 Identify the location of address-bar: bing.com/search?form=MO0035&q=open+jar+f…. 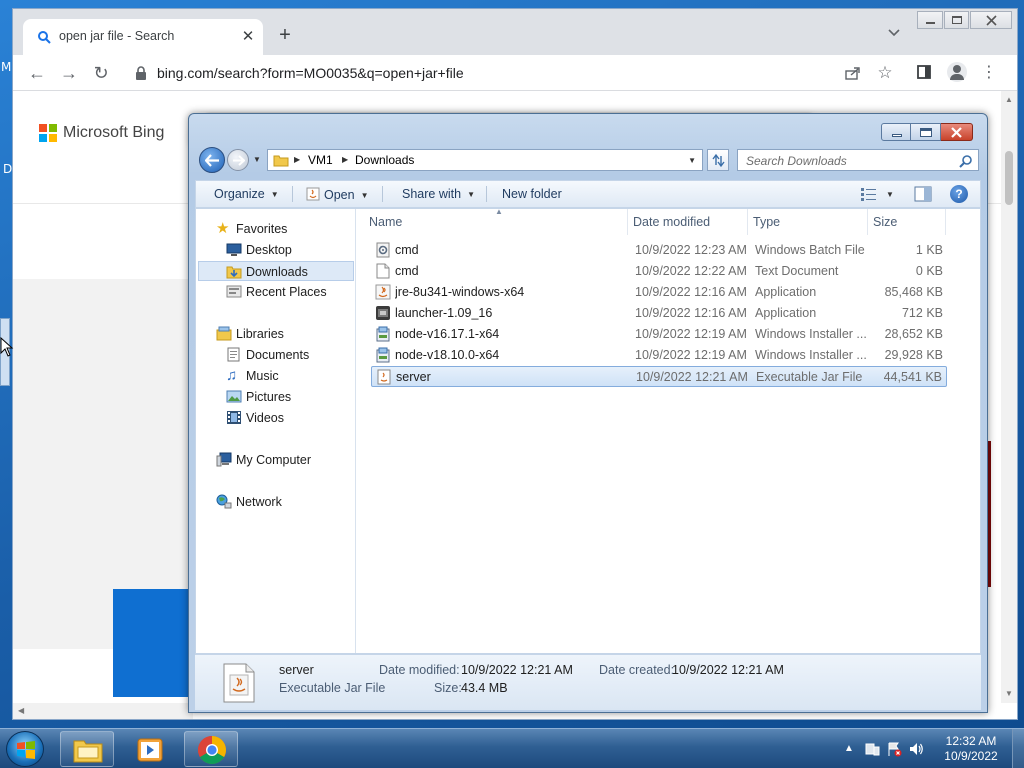
(523, 73).